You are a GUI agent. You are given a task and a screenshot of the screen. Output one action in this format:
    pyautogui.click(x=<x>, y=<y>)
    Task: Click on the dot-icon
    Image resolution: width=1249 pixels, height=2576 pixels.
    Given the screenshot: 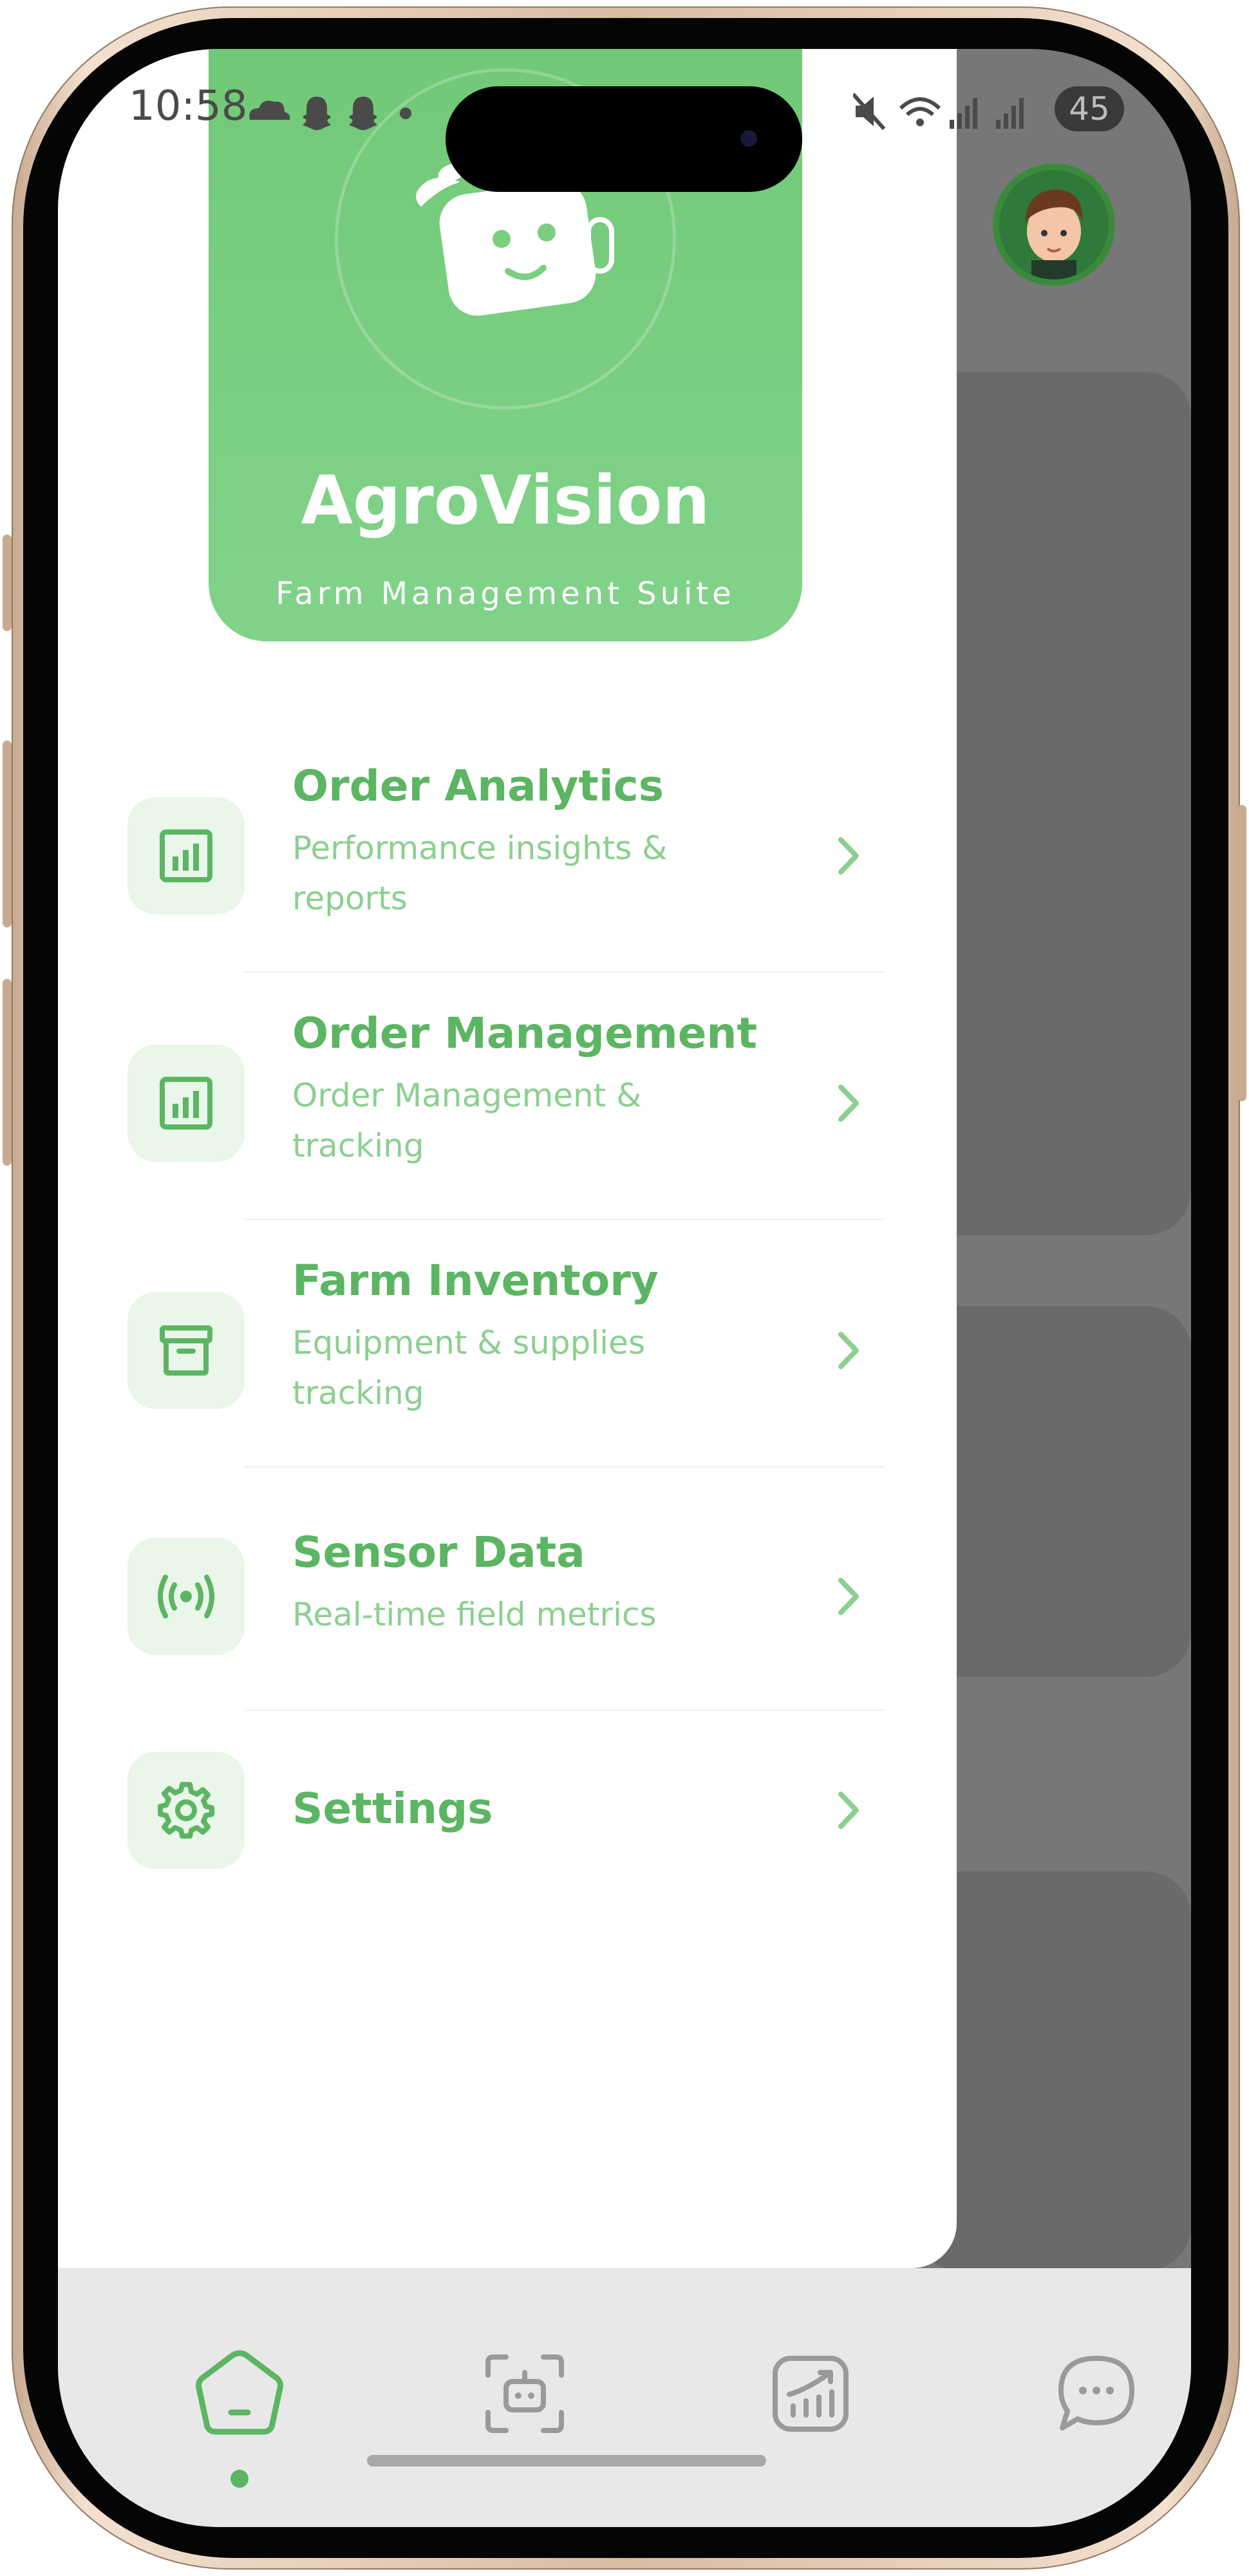 What is the action you would take?
    pyautogui.click(x=405, y=113)
    